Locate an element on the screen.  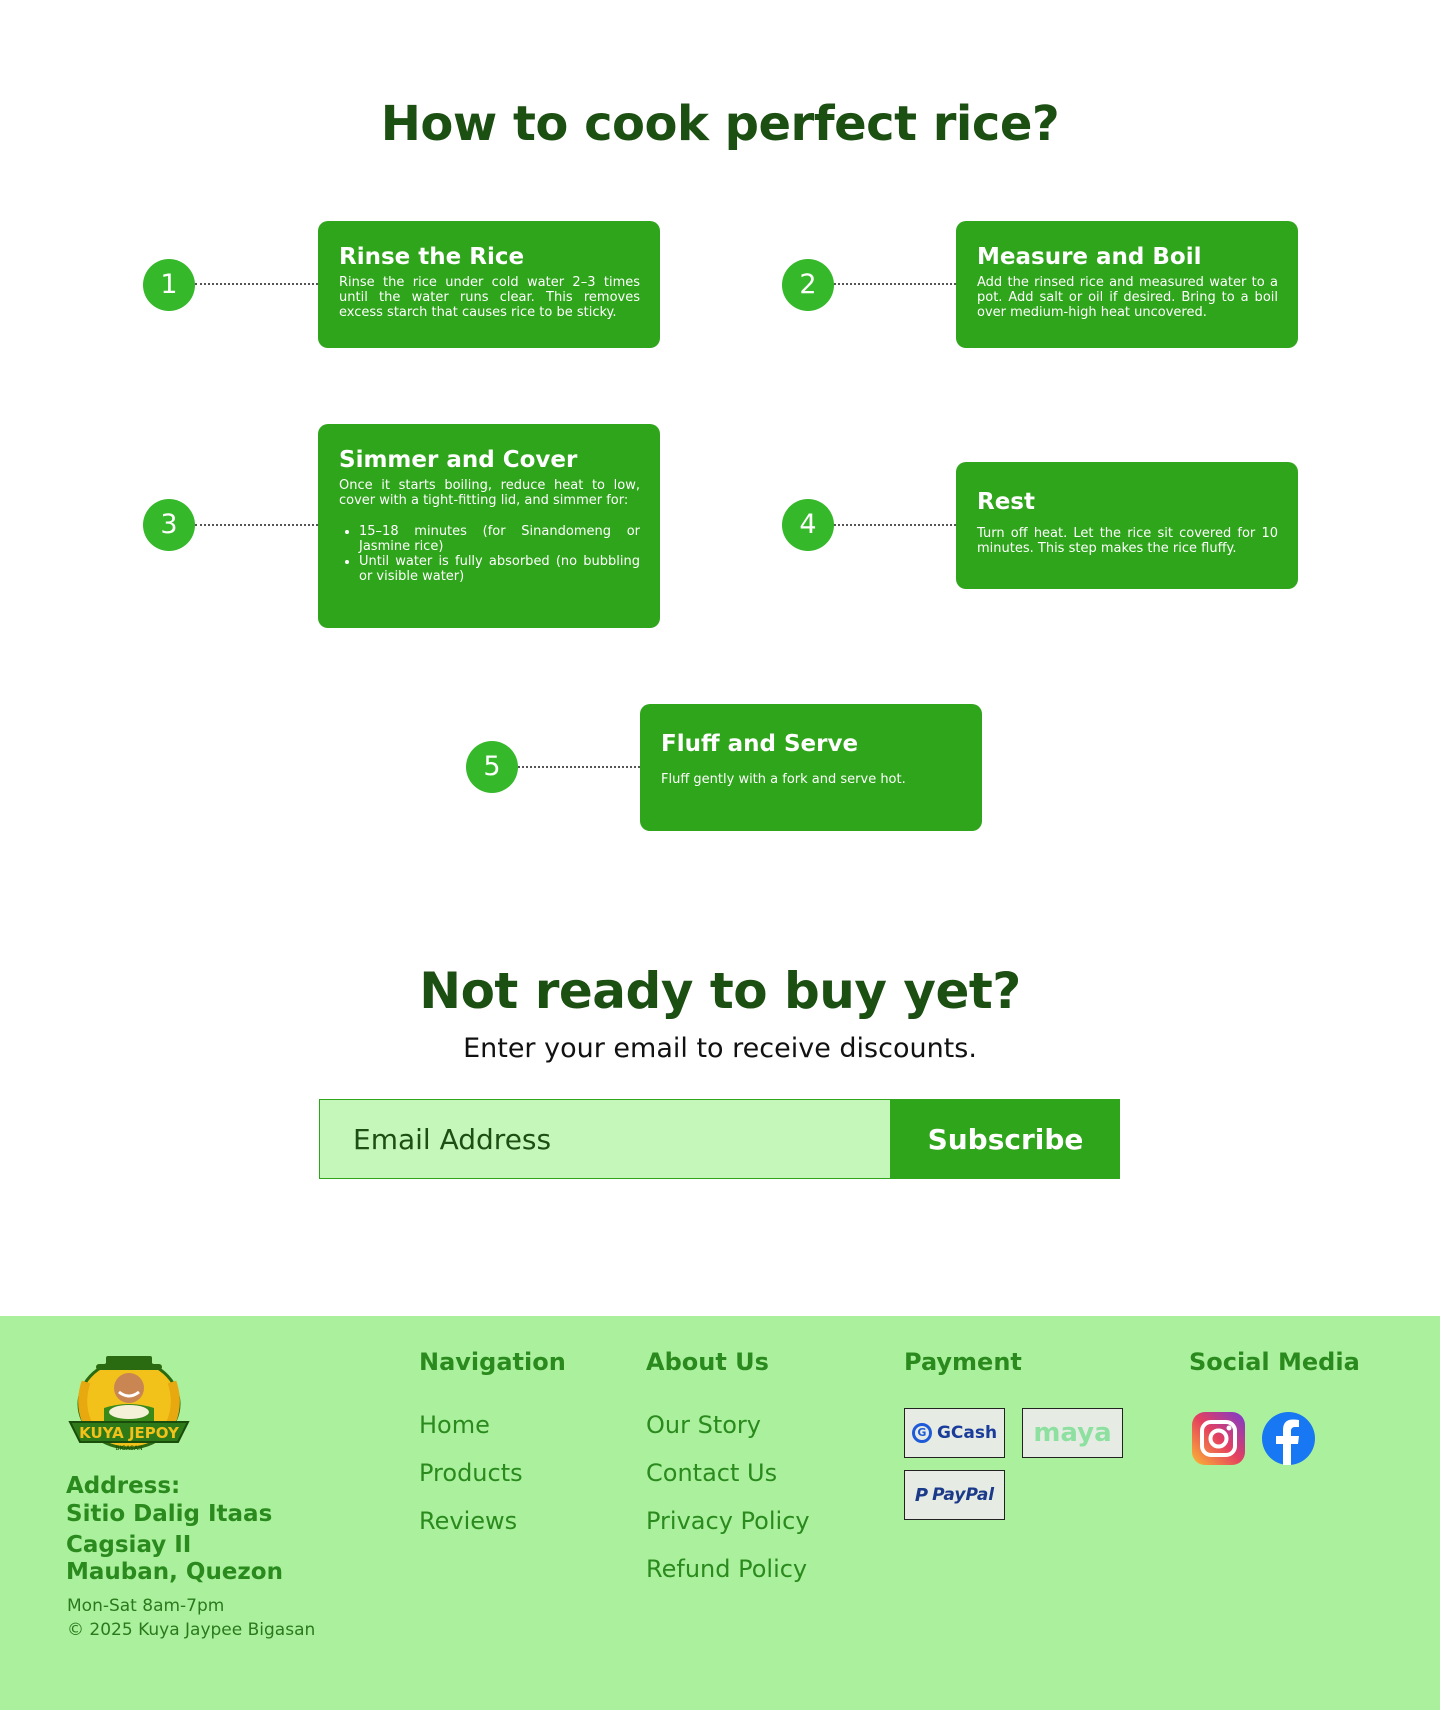
about-link-privacy-policy: Privacy Policy is located at coordinates (728, 1521).